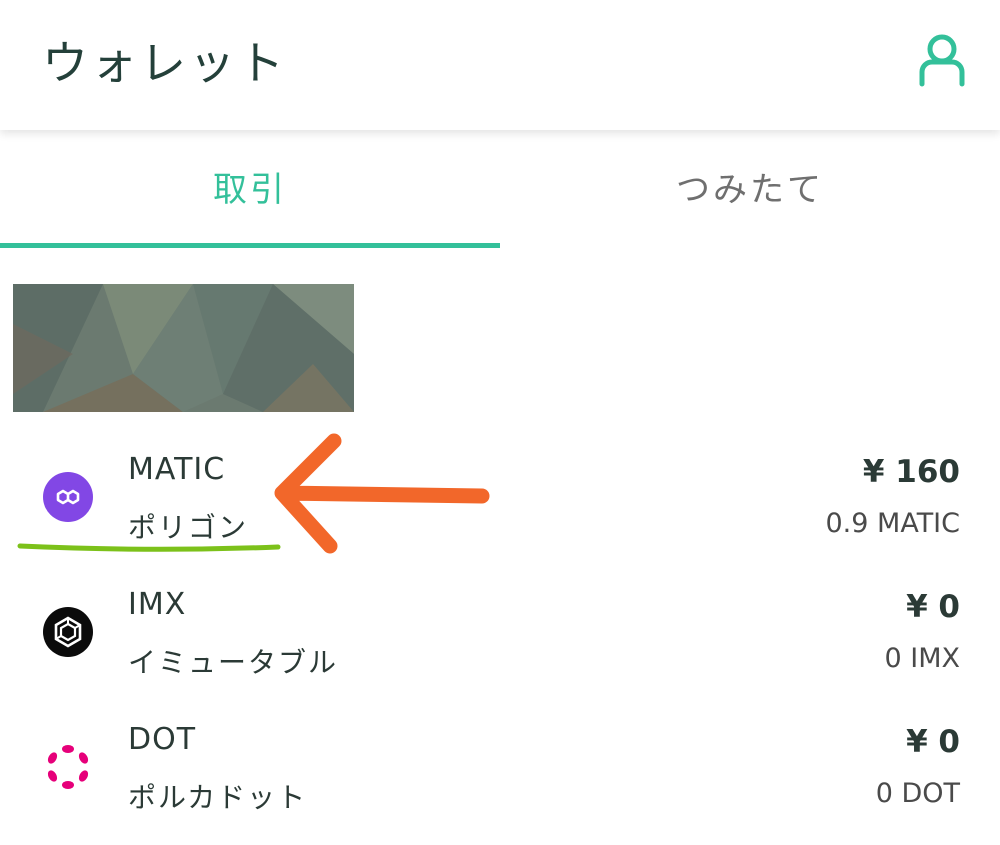  I want to click on asset-yen-value: ¥ 160, so click(911, 472).